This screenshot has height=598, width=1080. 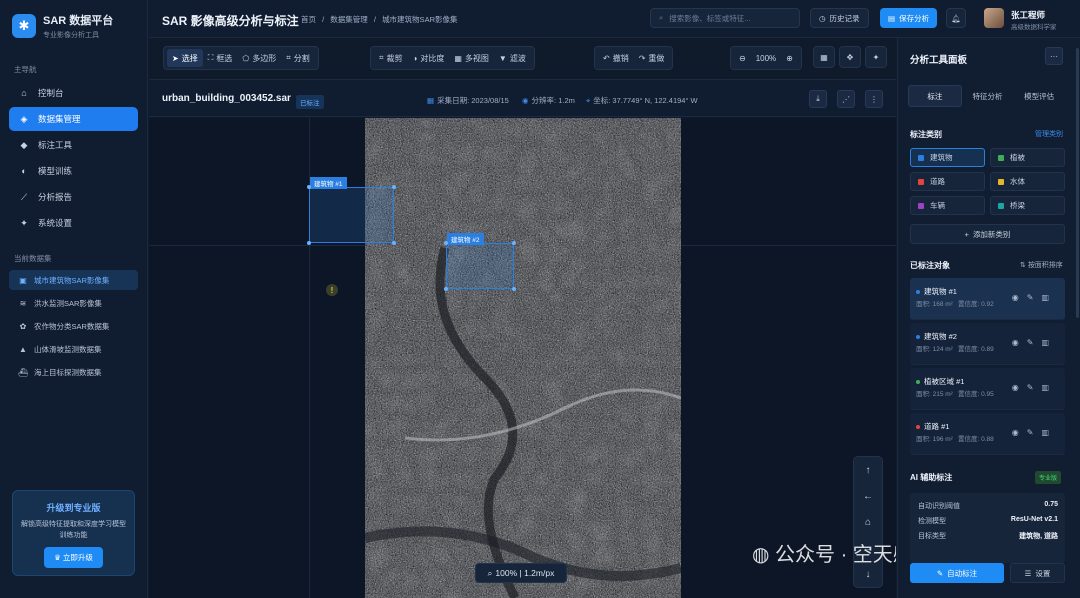 What do you see at coordinates (909, 18) in the screenshot?
I see `save-analysis-button: ▤ 保存分析` at bounding box center [909, 18].